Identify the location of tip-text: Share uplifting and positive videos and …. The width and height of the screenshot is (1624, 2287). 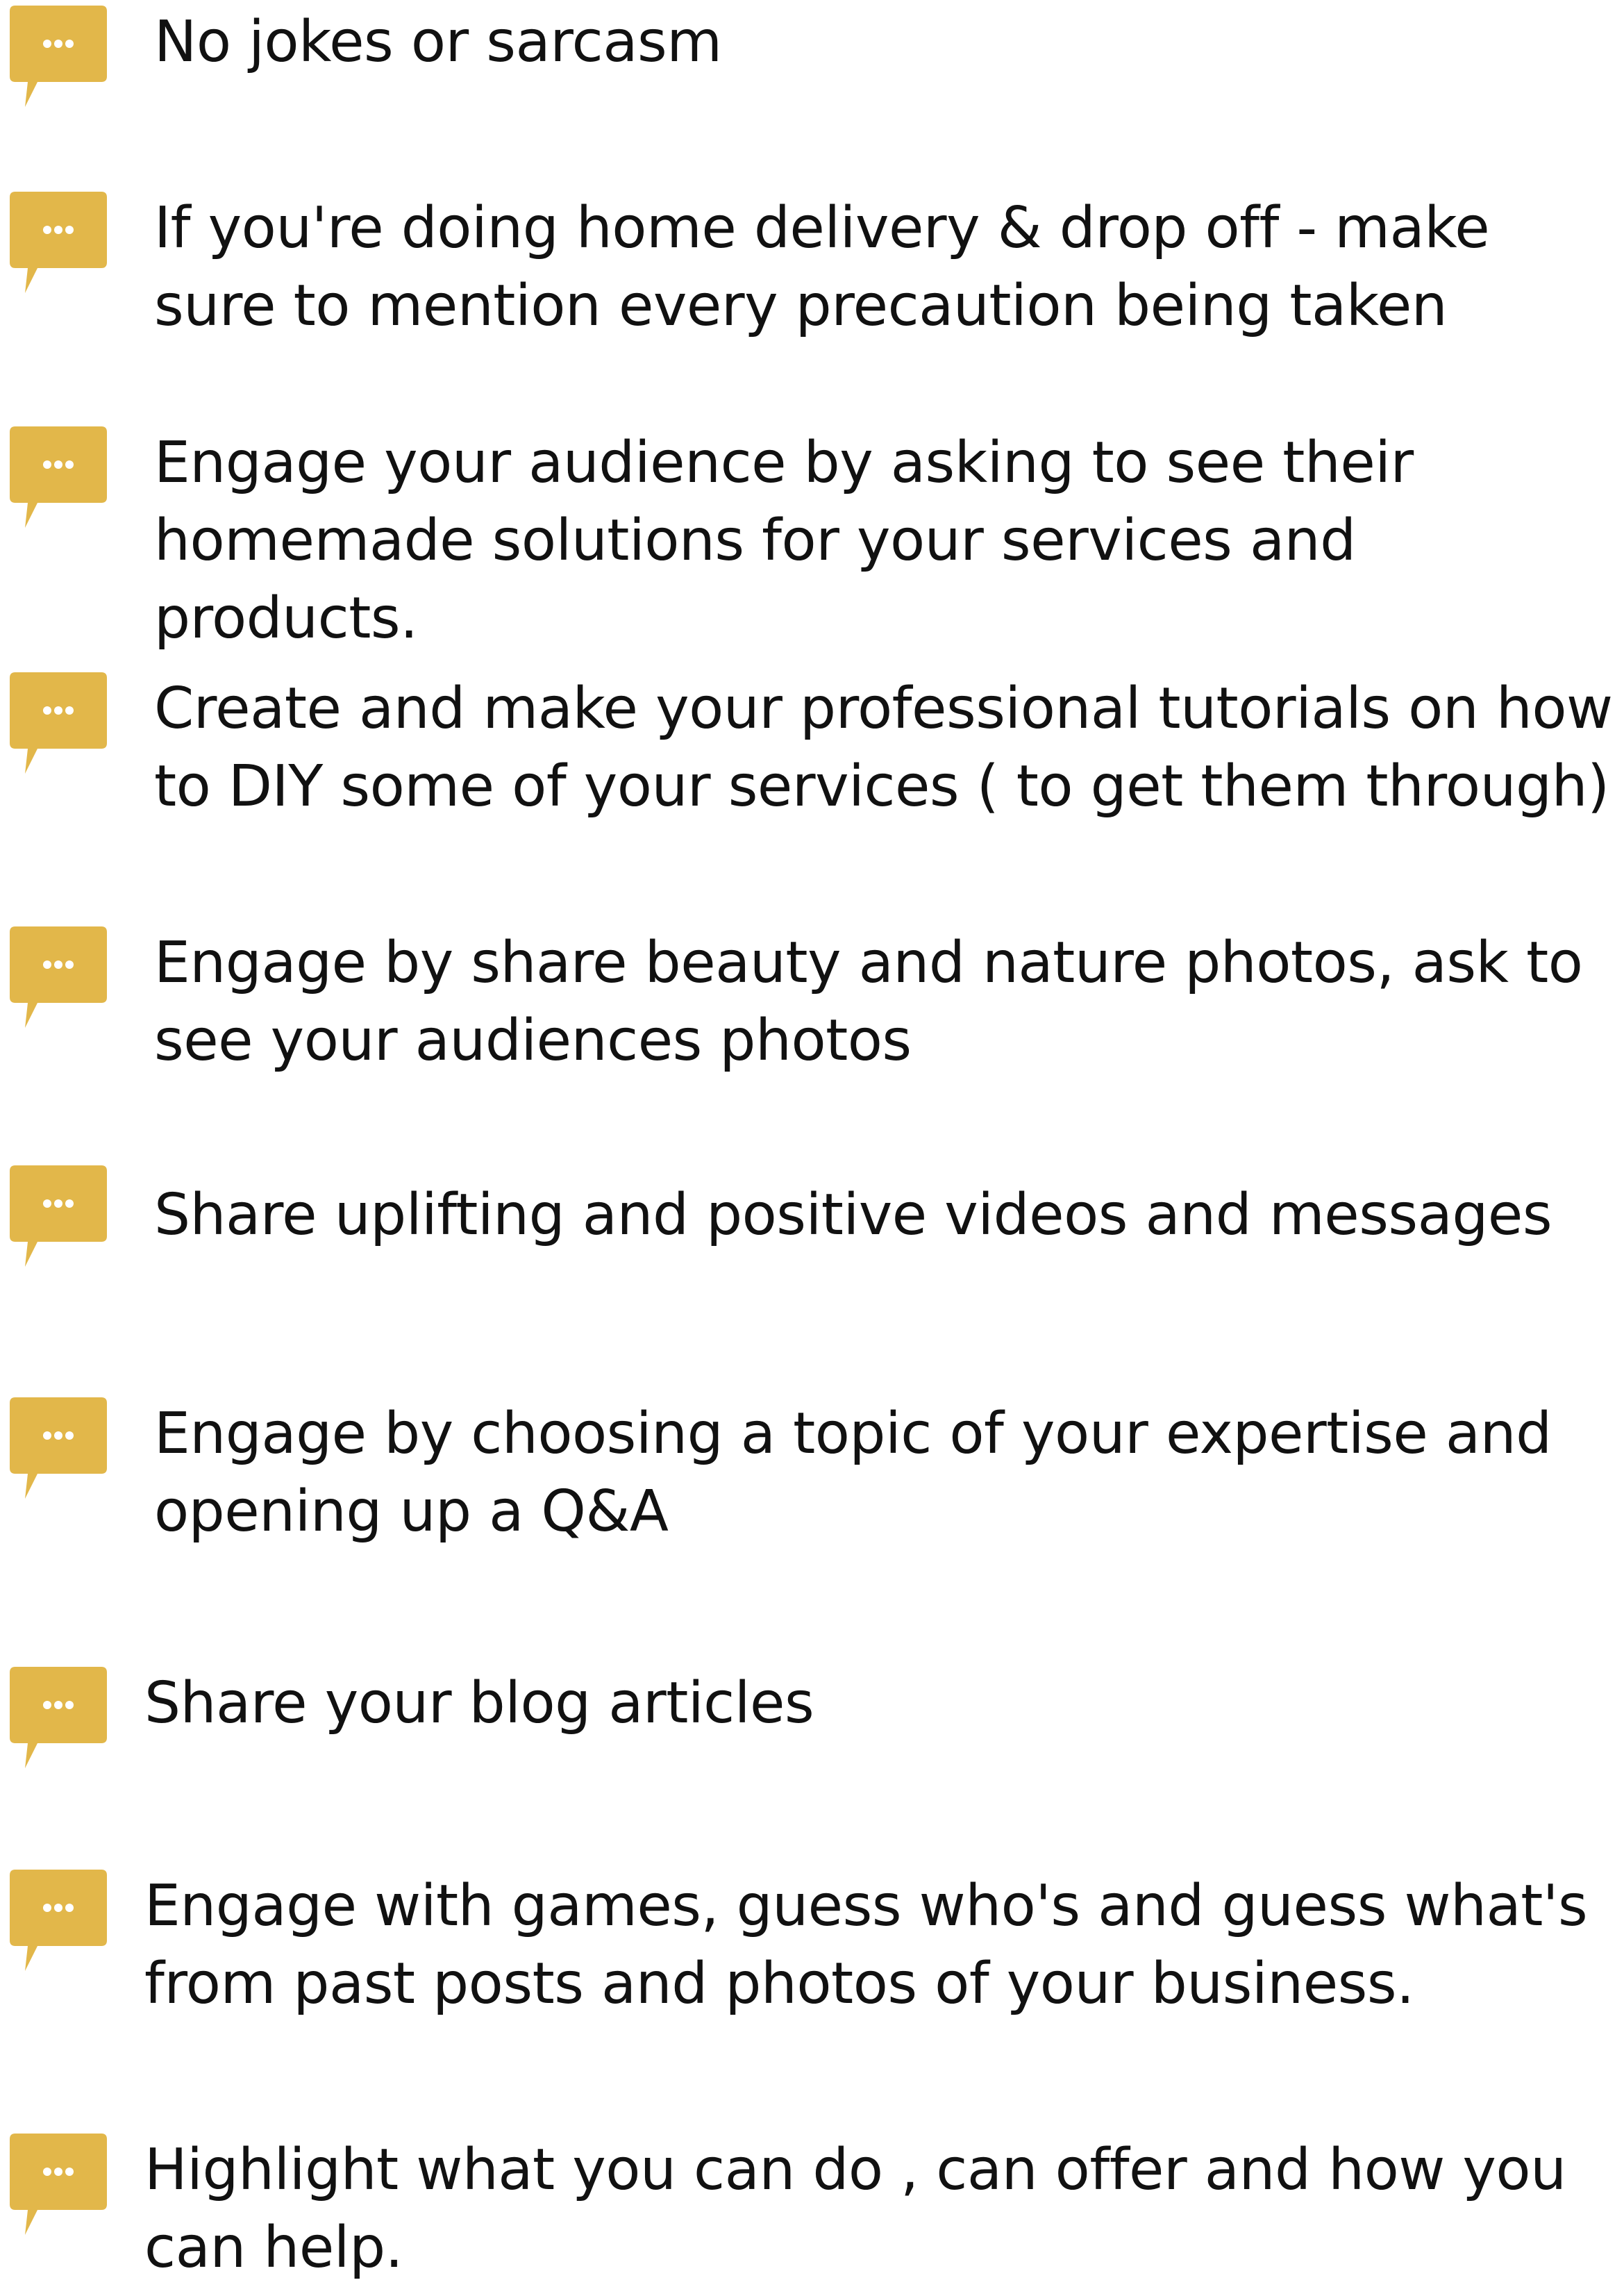
(853, 1215).